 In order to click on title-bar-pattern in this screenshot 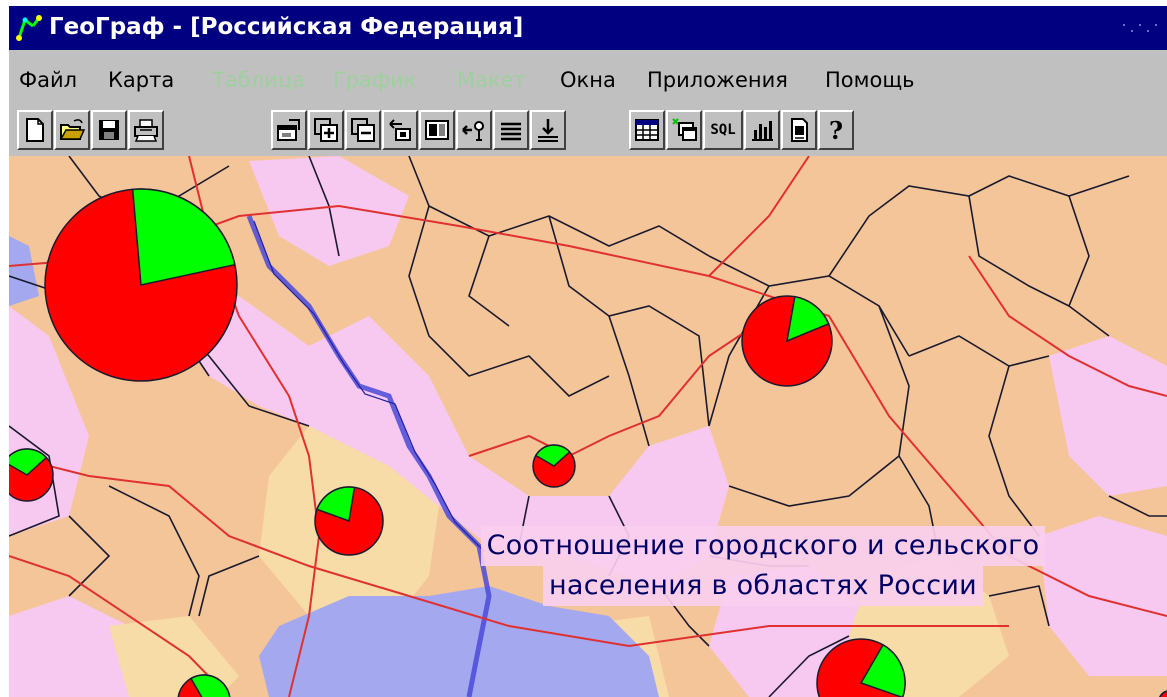, I will do `click(1140, 28)`.